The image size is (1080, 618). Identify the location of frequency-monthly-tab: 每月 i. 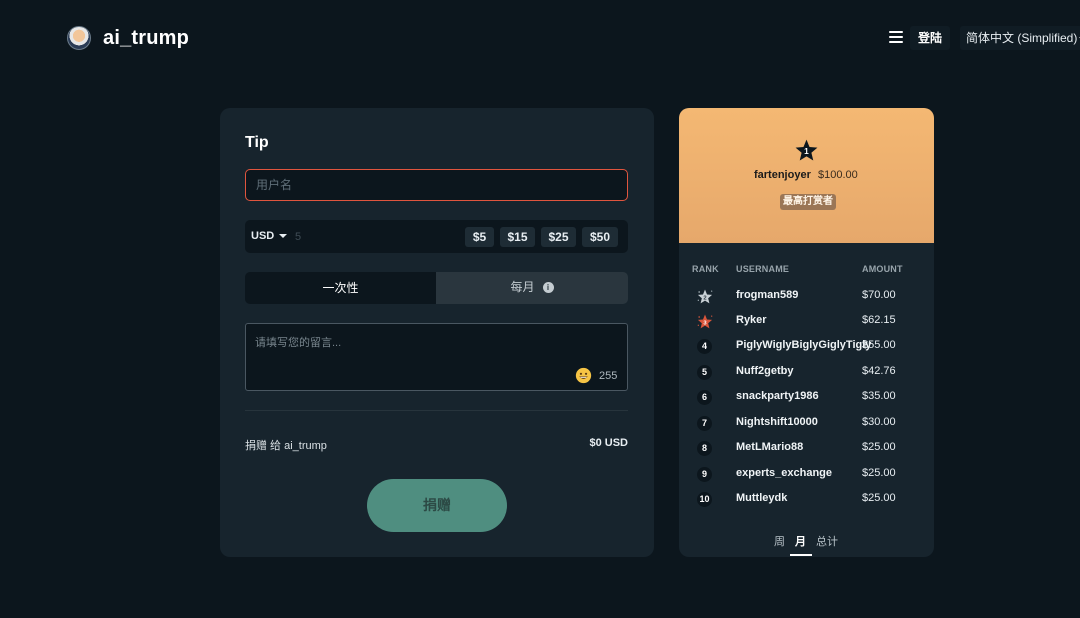
(532, 288).